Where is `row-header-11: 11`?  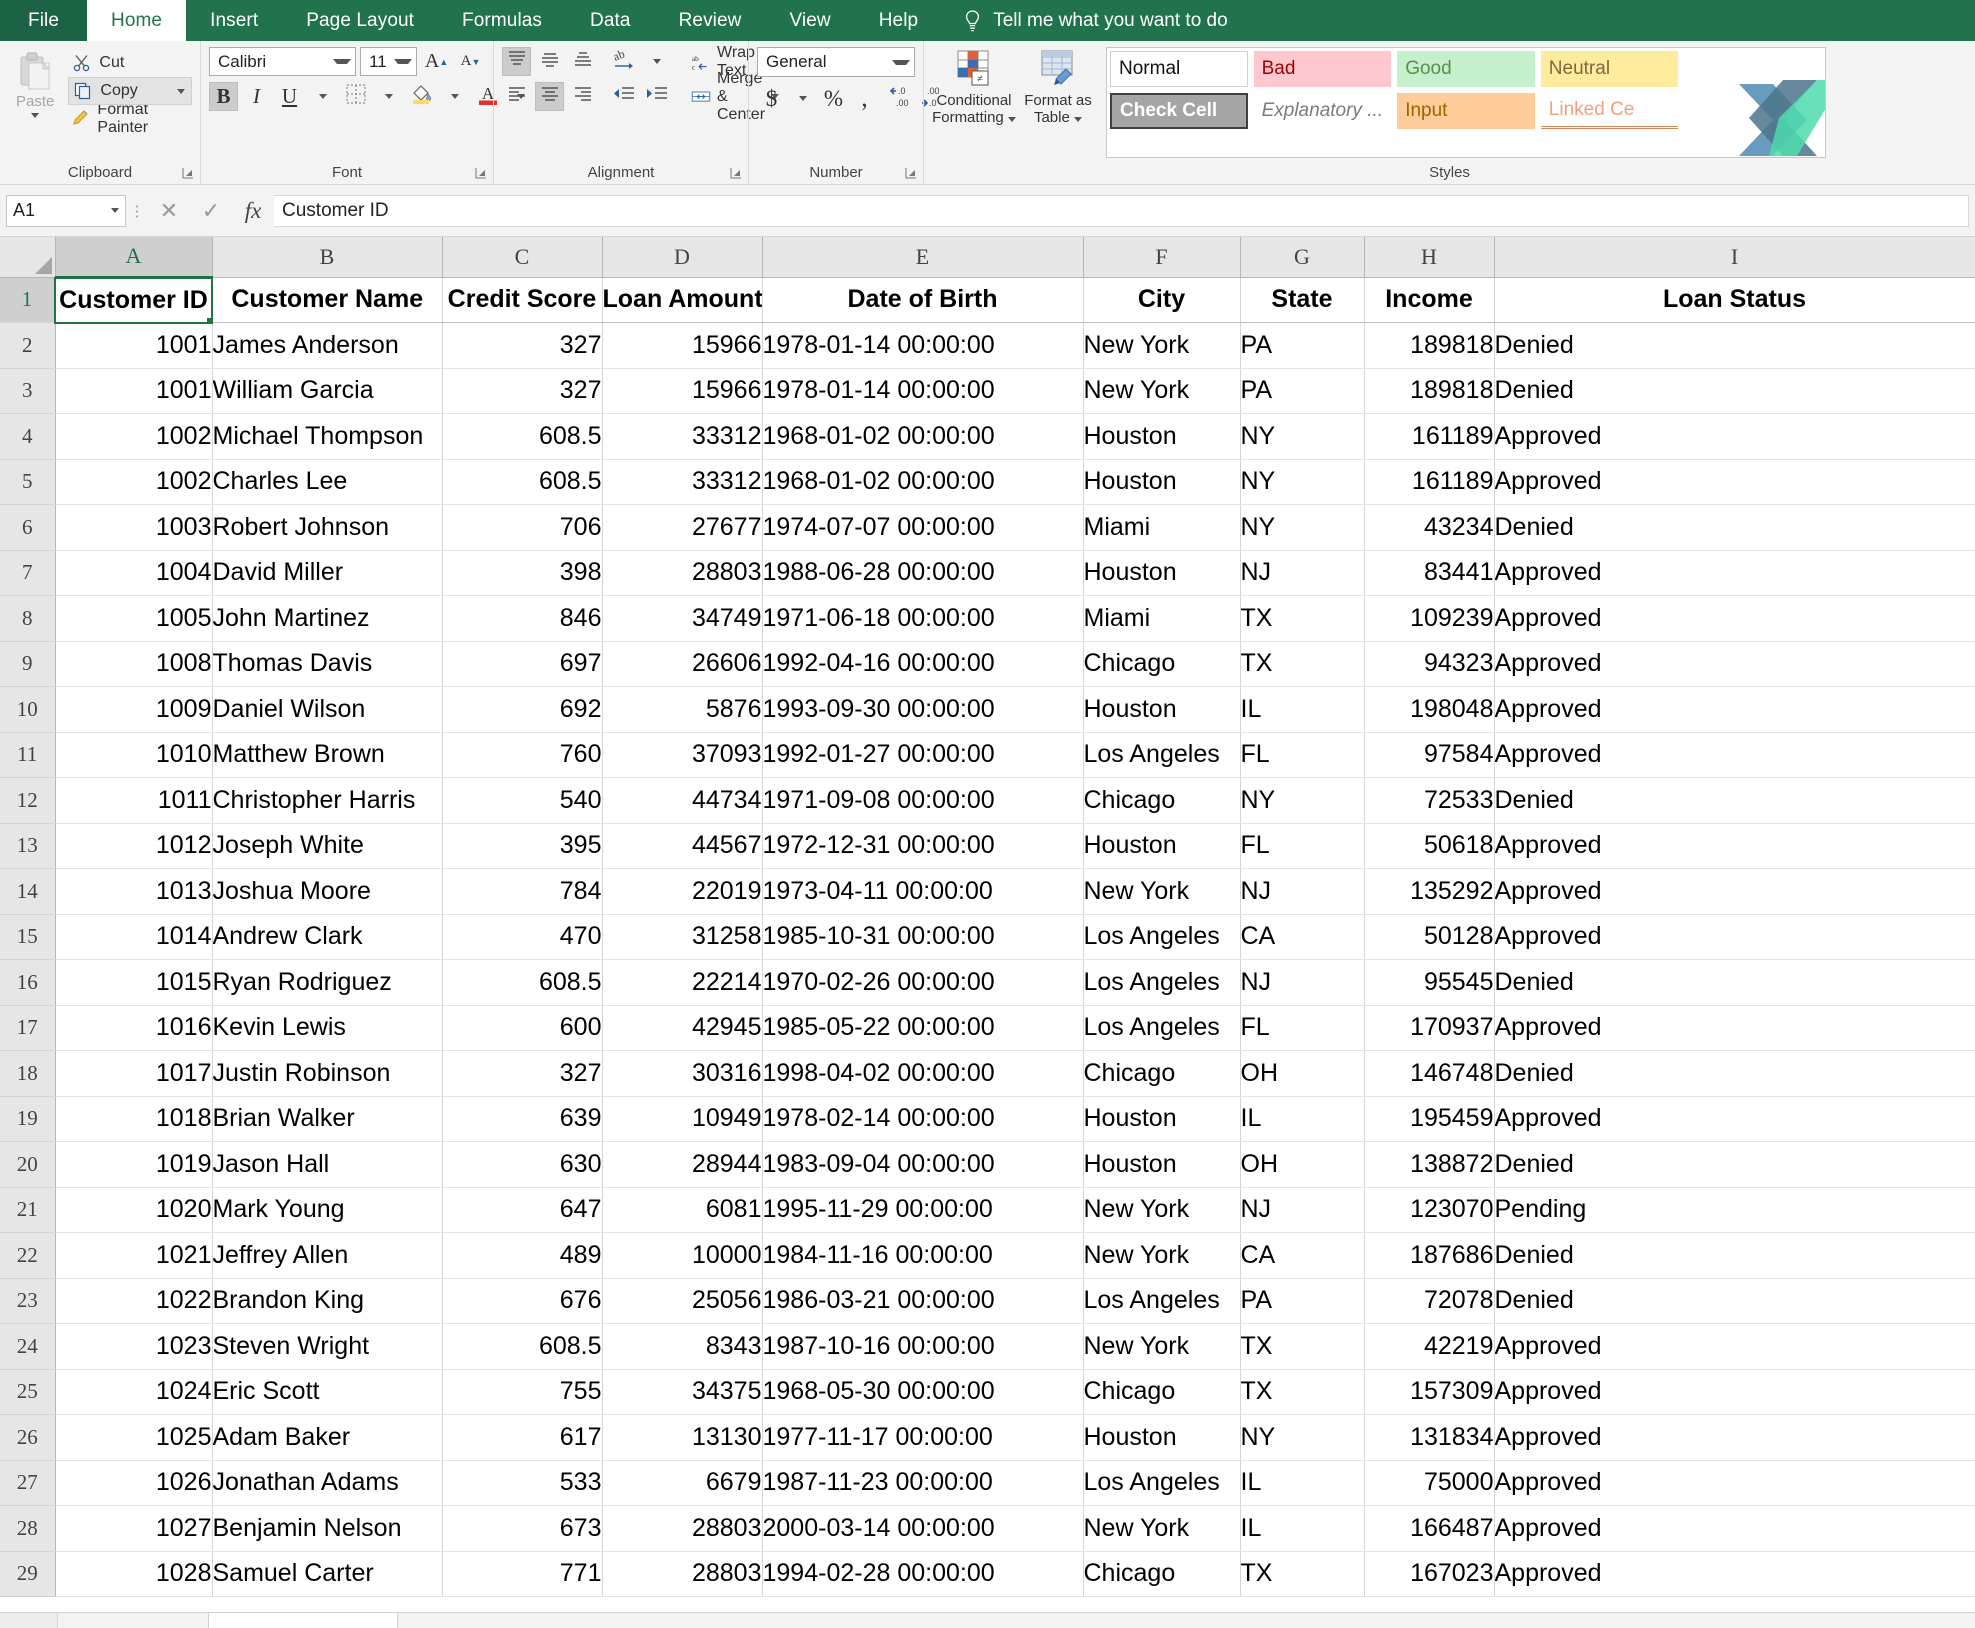 row-header-11: 11 is located at coordinates (28, 755).